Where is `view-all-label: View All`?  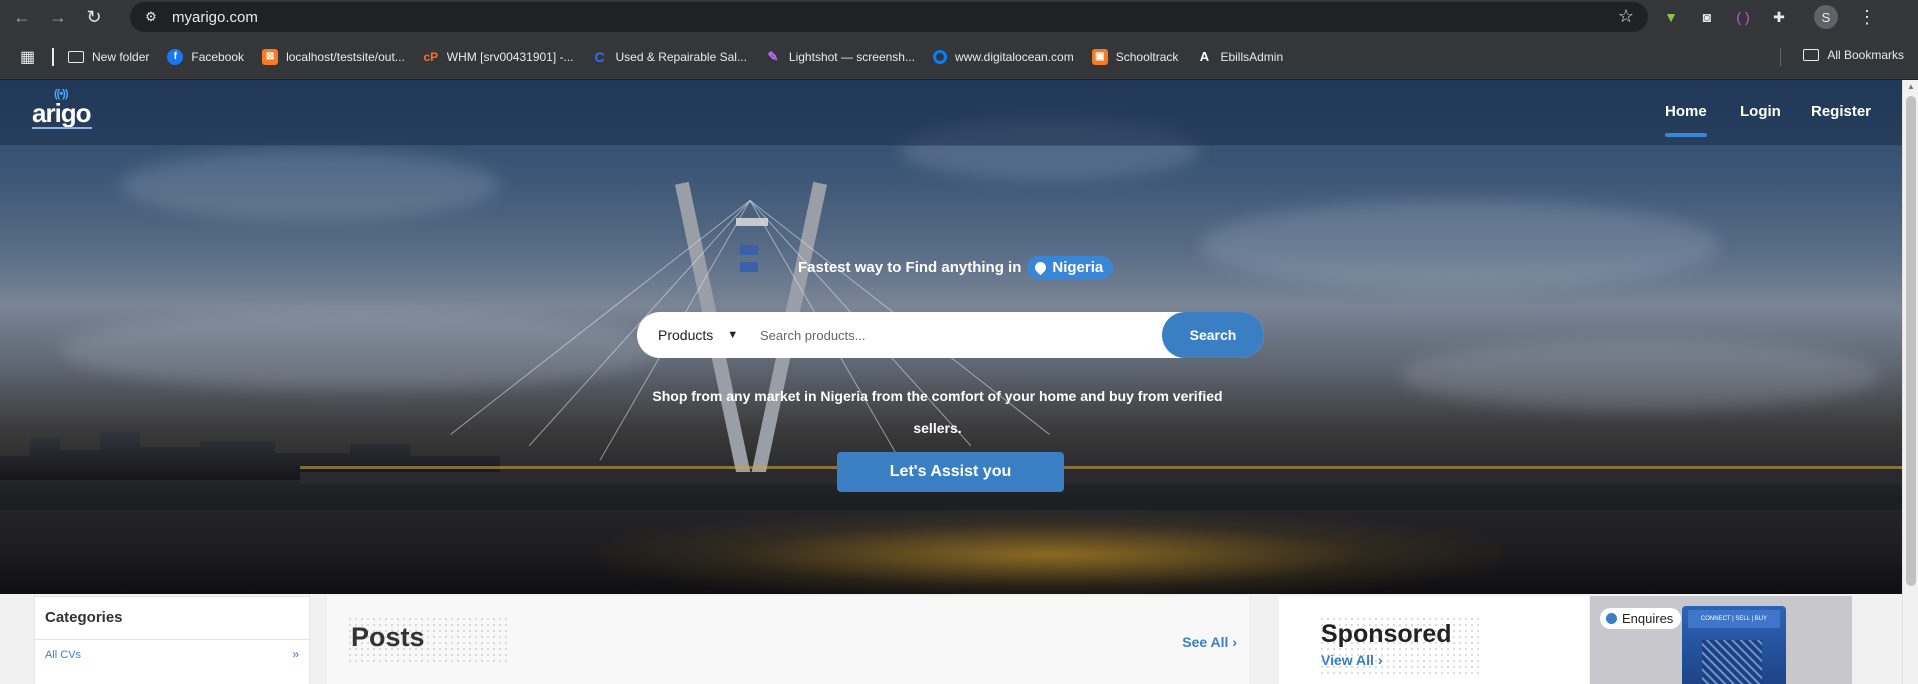 view-all-label: View All is located at coordinates (1347, 660).